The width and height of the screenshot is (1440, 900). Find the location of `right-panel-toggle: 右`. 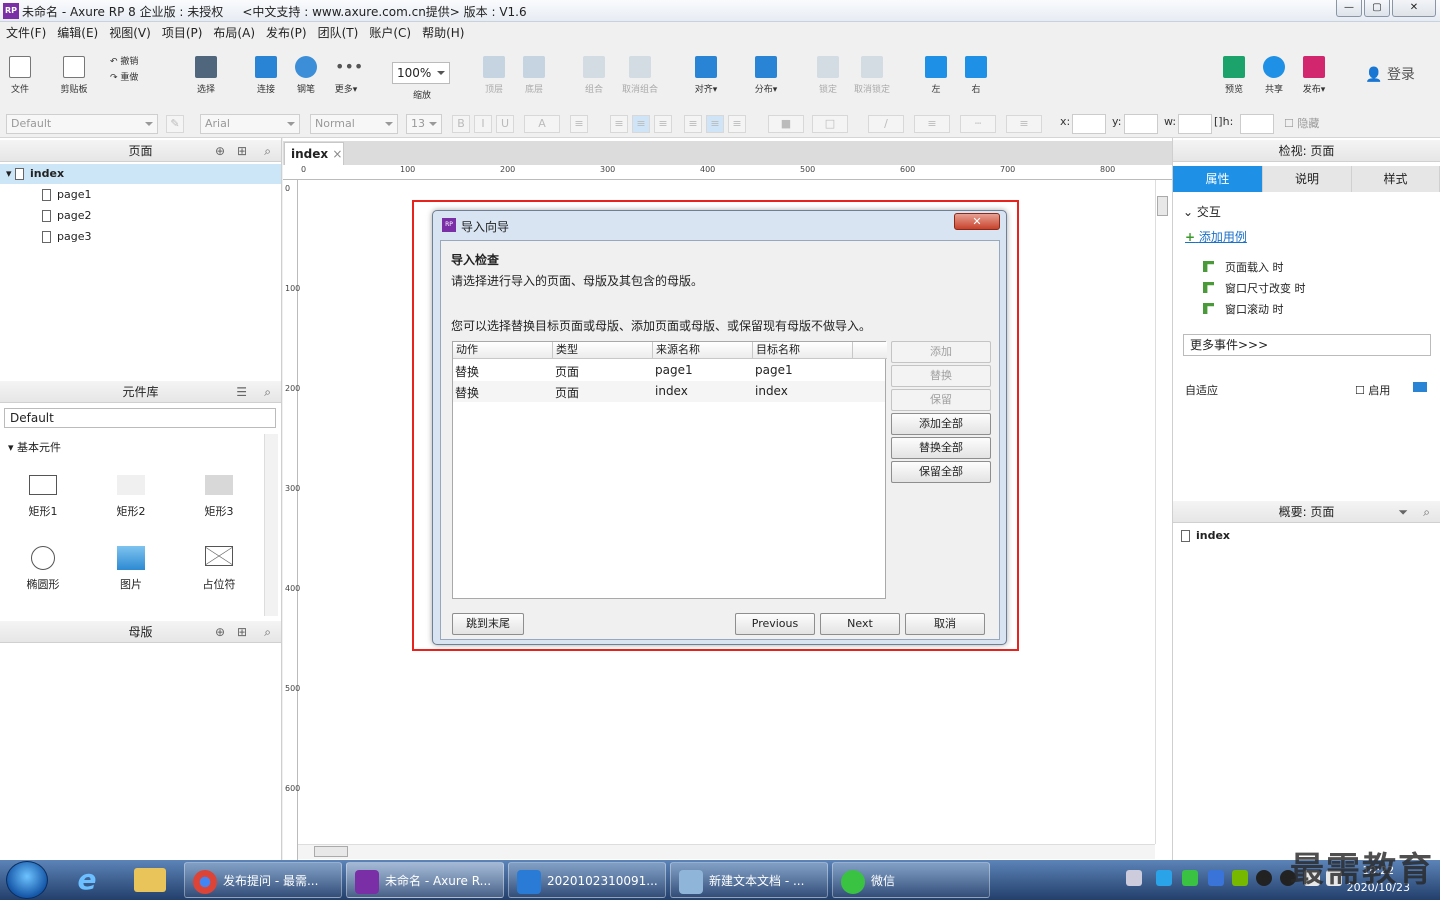

right-panel-toggle: 右 is located at coordinates (976, 75).